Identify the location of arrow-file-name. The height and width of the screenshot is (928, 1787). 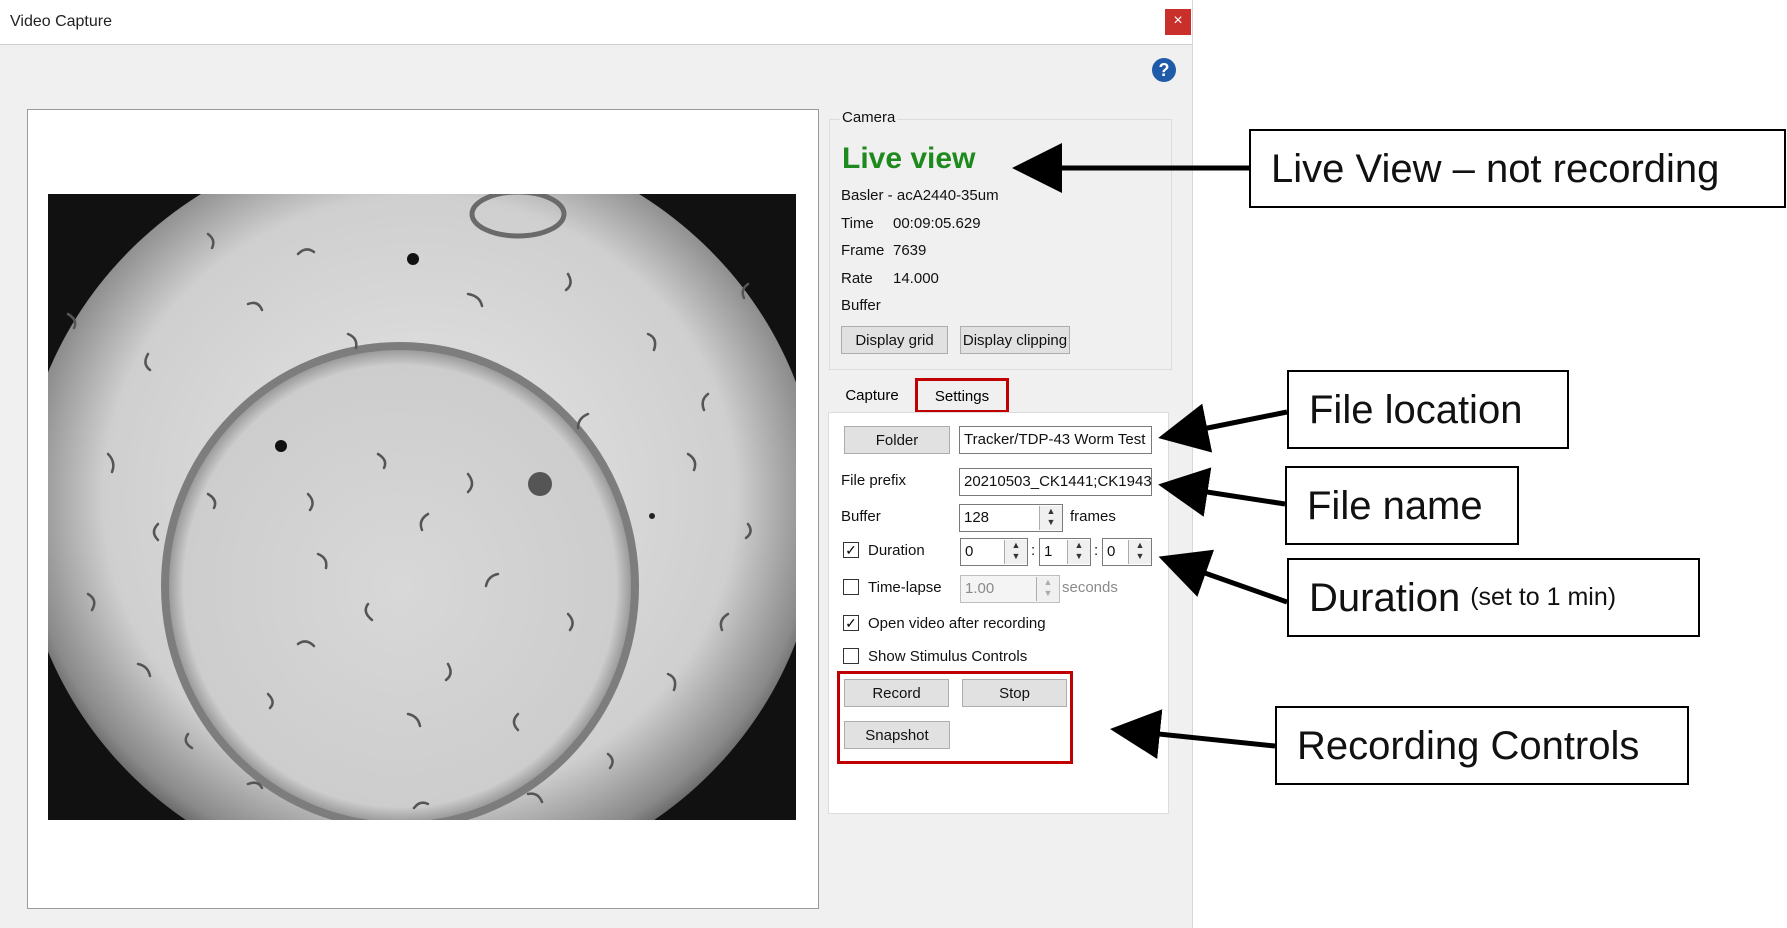
(1222, 492).